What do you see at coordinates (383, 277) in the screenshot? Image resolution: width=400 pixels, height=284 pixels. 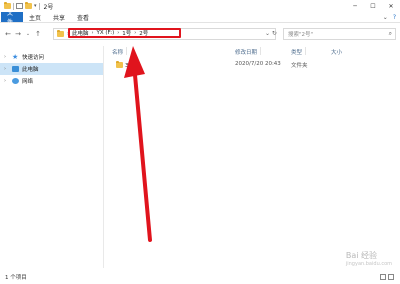 I see `details-view-icon` at bounding box center [383, 277].